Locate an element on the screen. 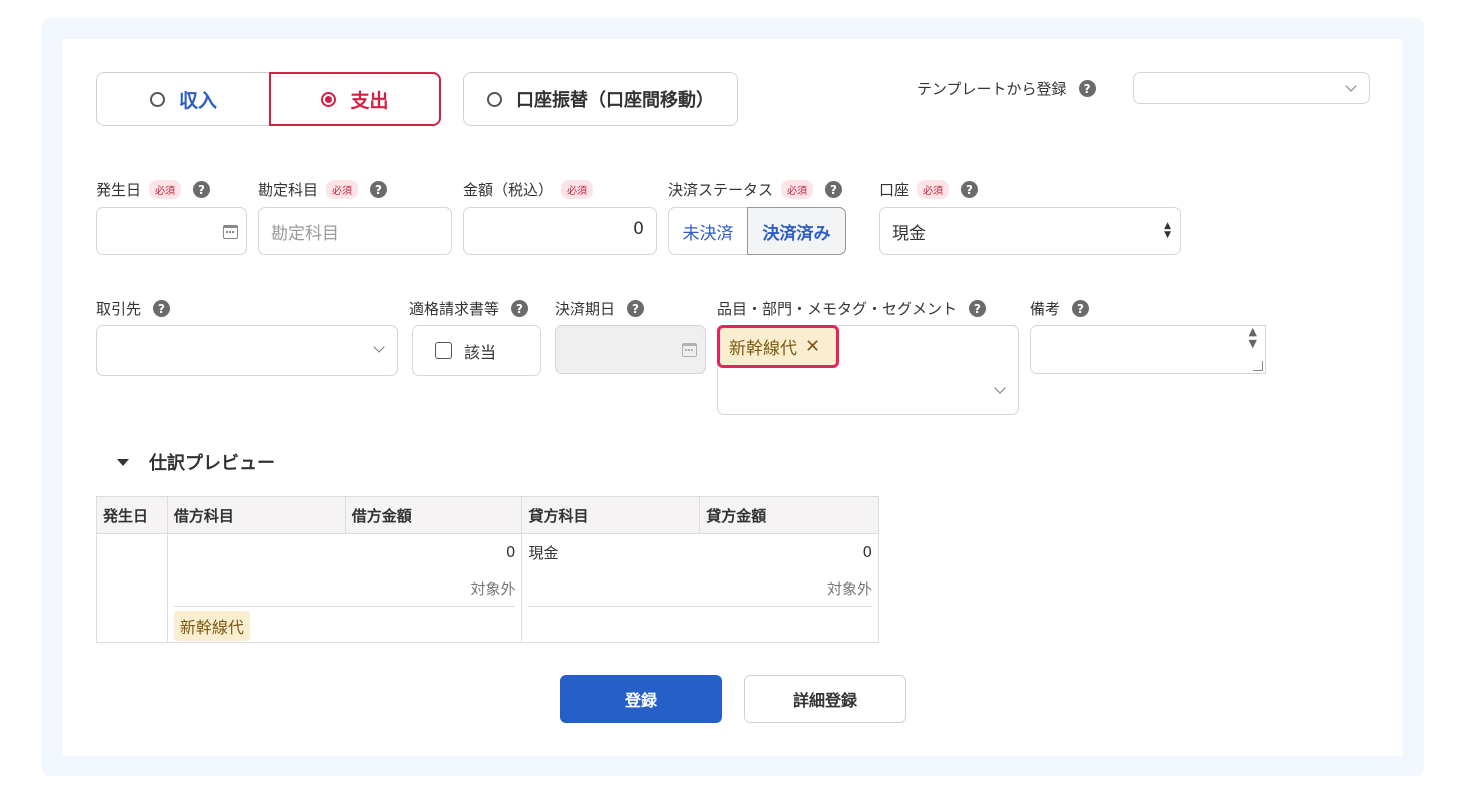  due-date-input is located at coordinates (630, 349).